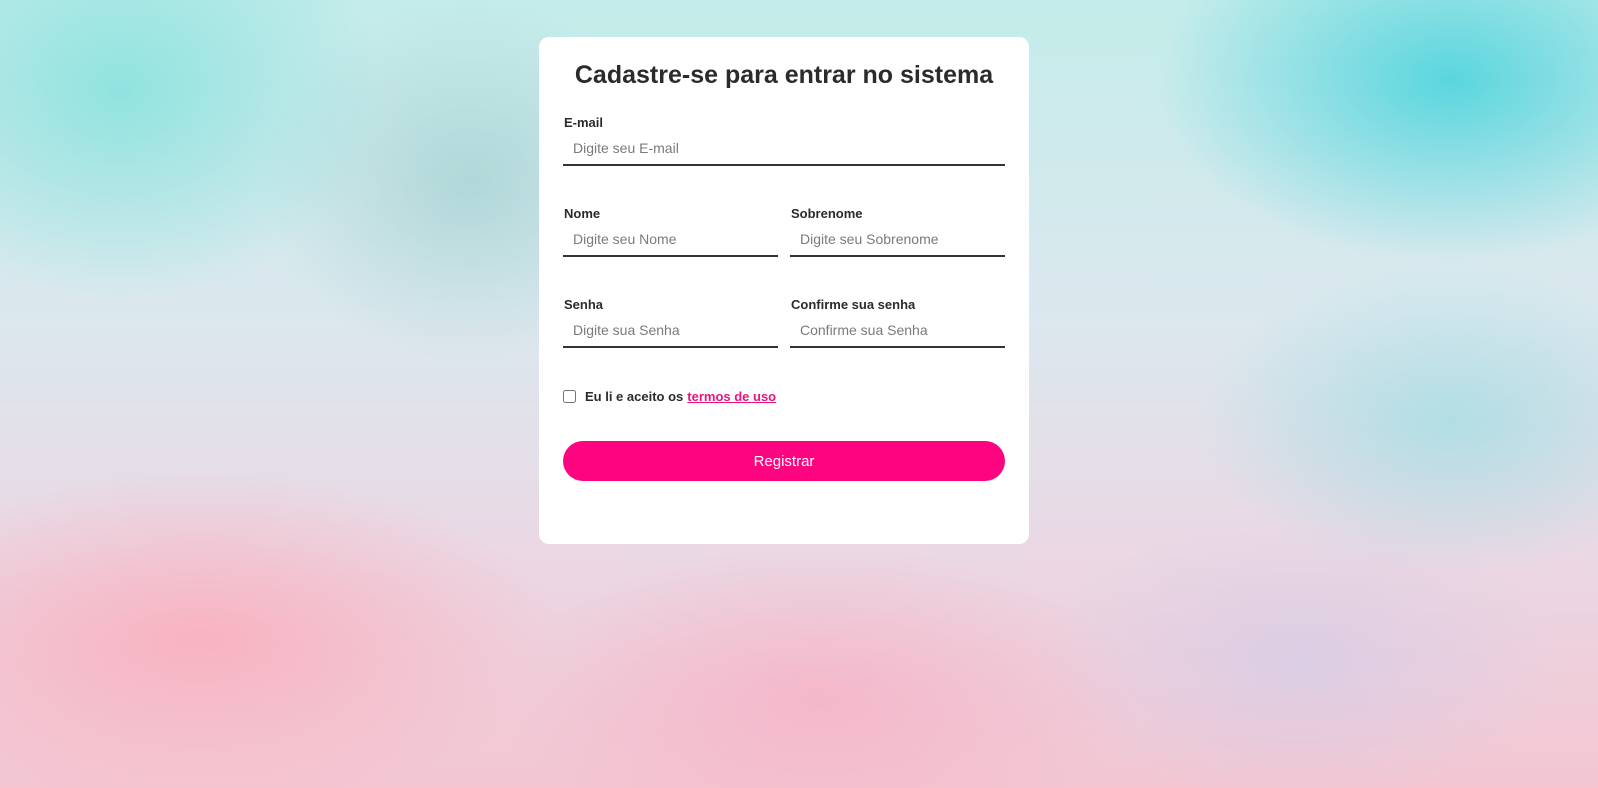  What do you see at coordinates (853, 304) in the screenshot?
I see `confirme-senha-label: Confirme sua senha` at bounding box center [853, 304].